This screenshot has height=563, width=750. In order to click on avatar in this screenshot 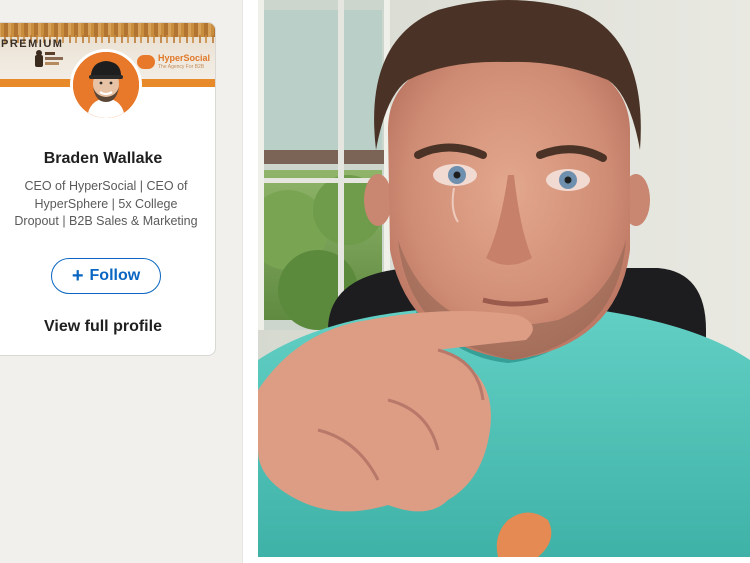, I will do `click(106, 85)`.